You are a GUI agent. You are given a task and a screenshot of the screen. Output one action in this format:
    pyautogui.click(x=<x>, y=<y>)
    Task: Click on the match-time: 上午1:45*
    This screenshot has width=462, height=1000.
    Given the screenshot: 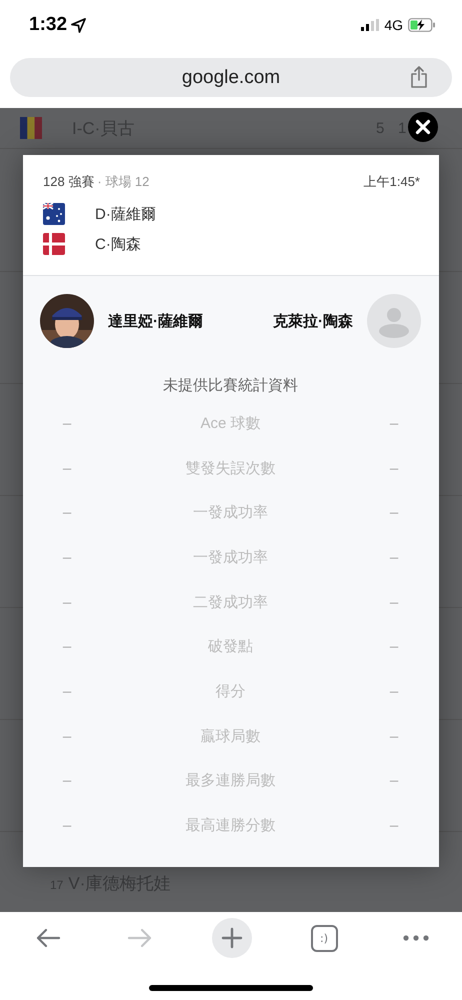 What is the action you would take?
    pyautogui.click(x=392, y=182)
    